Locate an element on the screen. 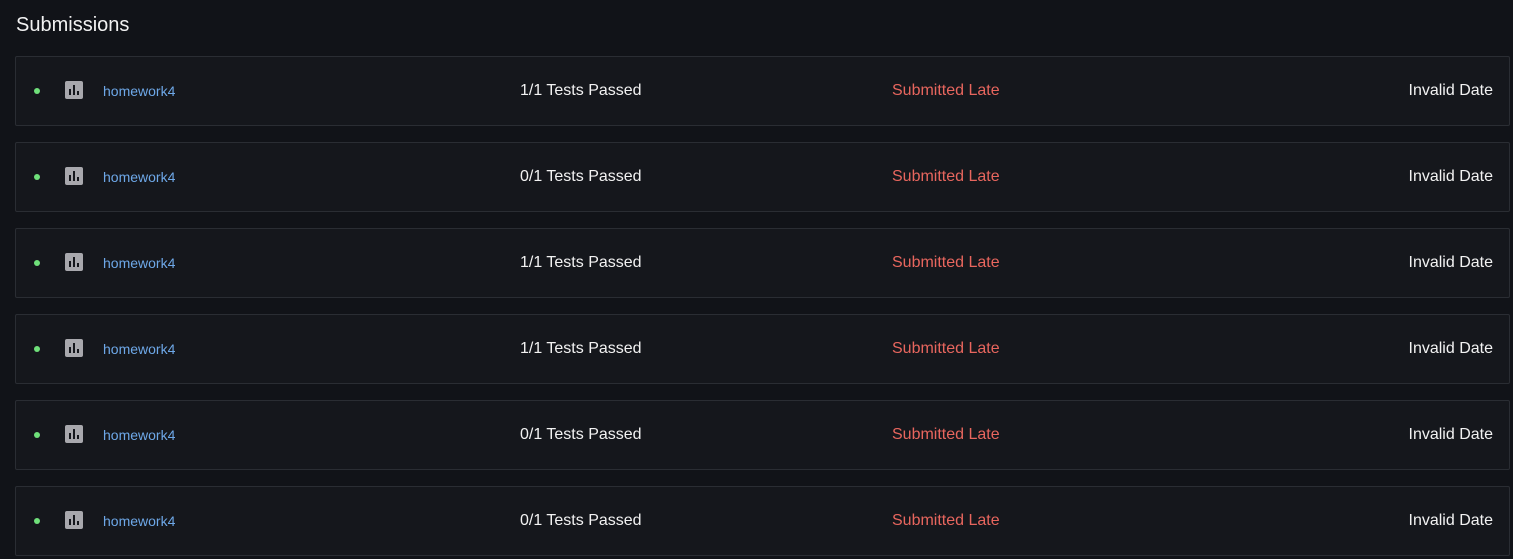 The width and height of the screenshot is (1513, 559). page-title: Submissions is located at coordinates (73, 25).